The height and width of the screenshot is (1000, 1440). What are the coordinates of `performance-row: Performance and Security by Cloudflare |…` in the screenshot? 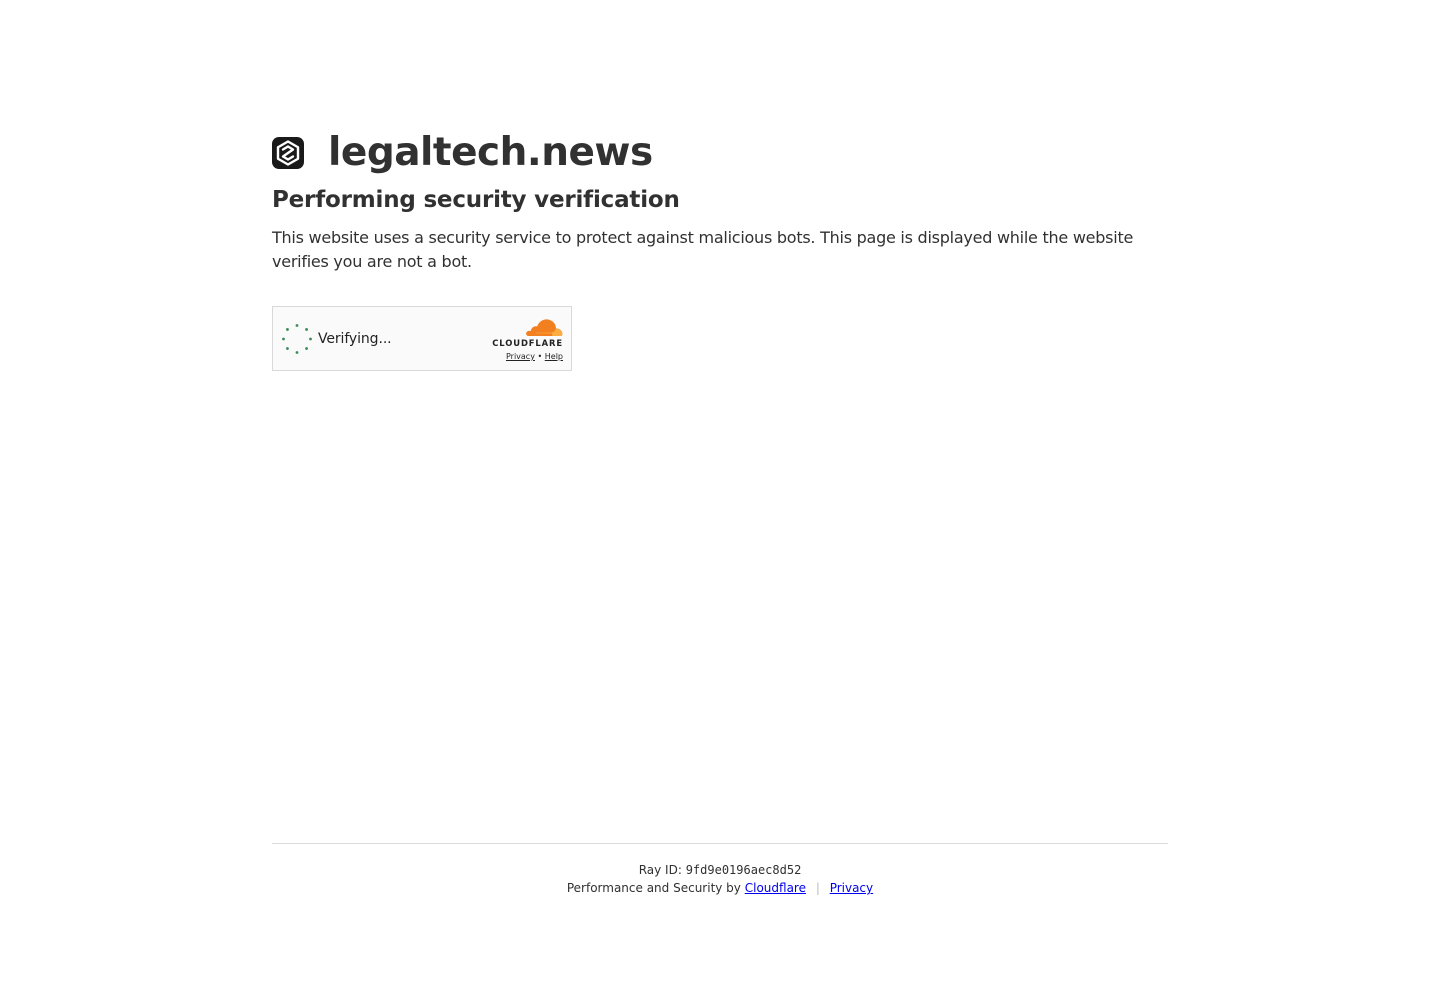 It's located at (720, 888).